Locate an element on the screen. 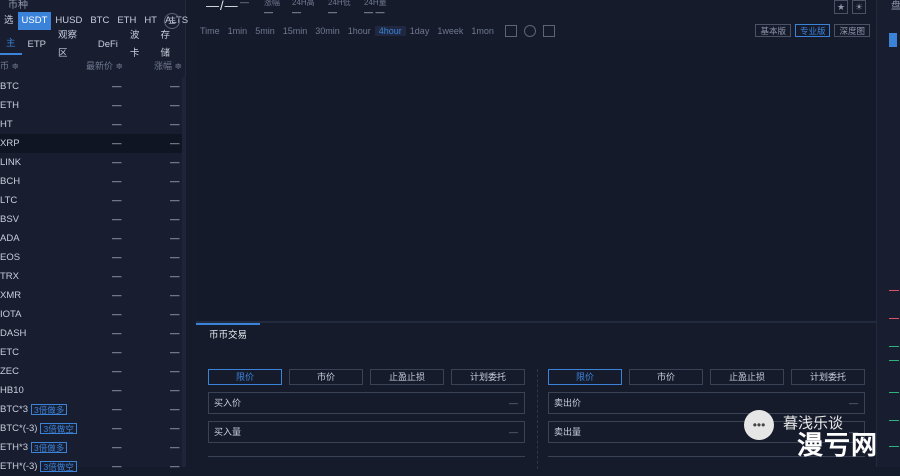 The height and width of the screenshot is (476, 900). list-header: 币 ≑ 最新价 ≑ 涨幅 ≑ is located at coordinates (93, 66).